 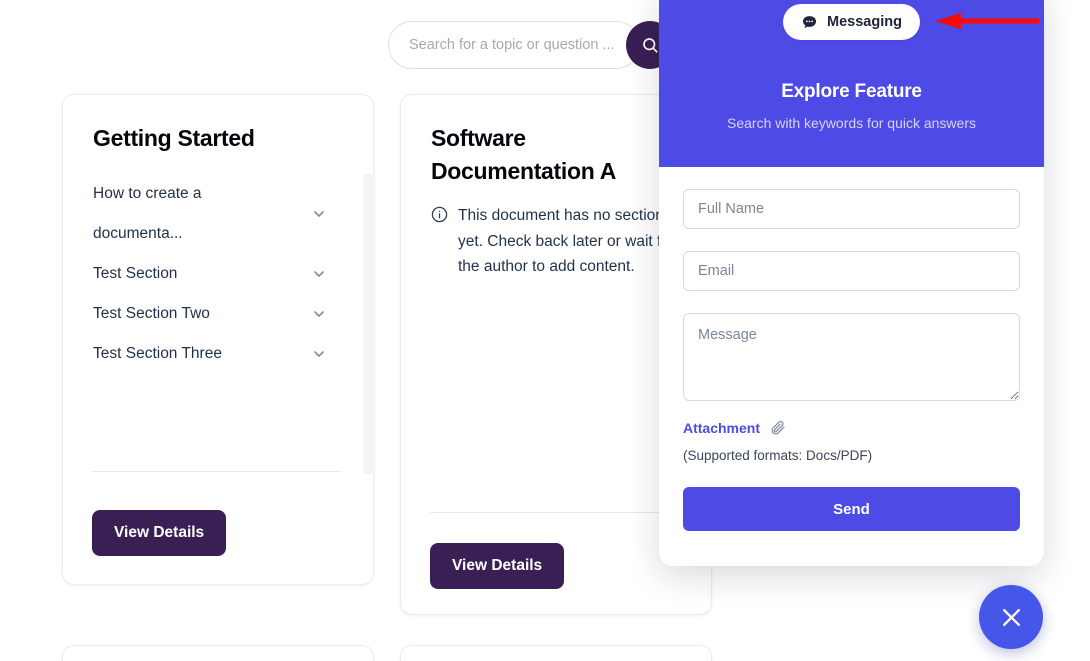 I want to click on paperclip-icon, so click(x=777, y=427).